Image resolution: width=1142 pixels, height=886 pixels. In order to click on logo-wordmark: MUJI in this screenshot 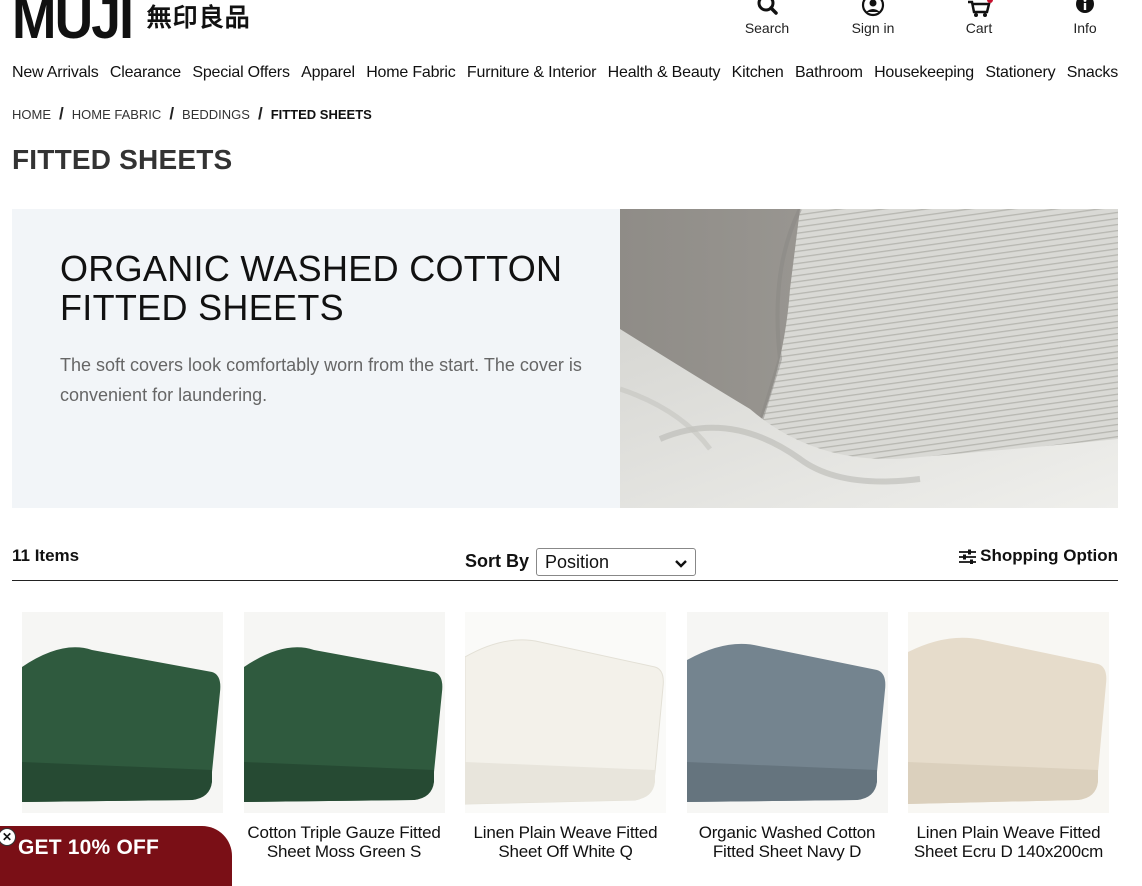, I will do `click(73, 25)`.